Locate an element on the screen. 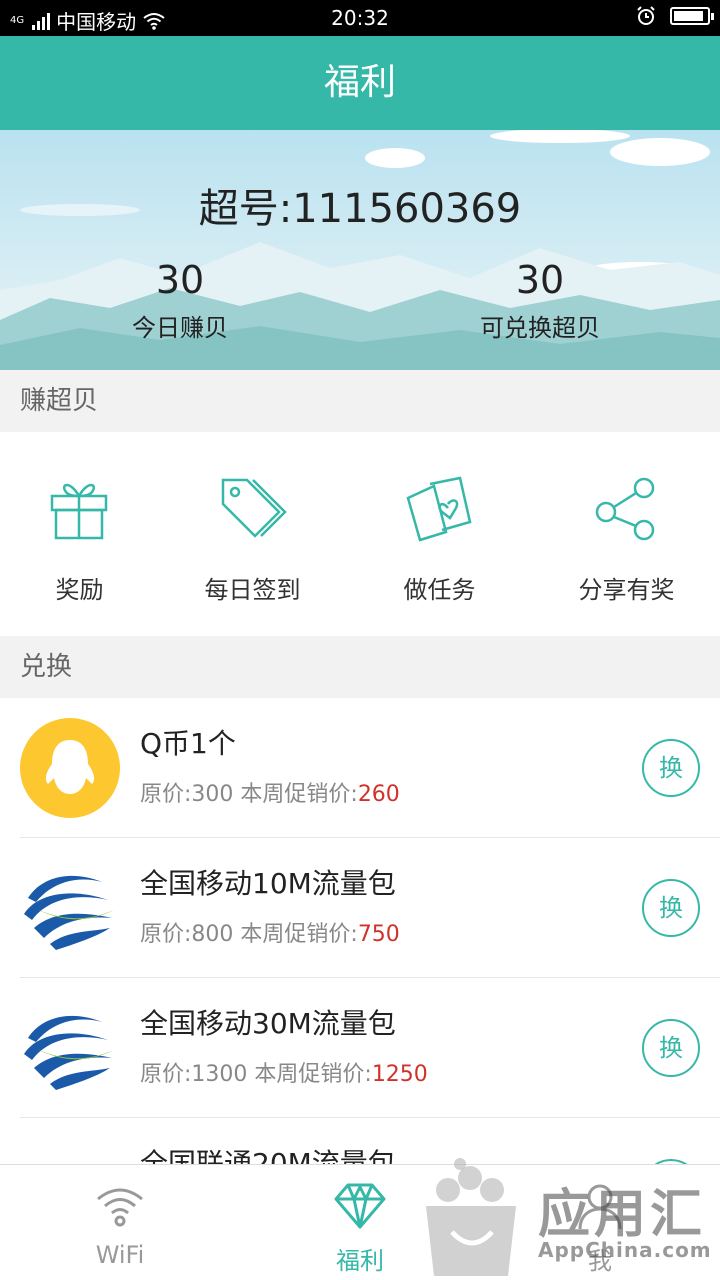 The width and height of the screenshot is (720, 1280). price-label: 原价:300 本周促销价: is located at coordinates (249, 794).